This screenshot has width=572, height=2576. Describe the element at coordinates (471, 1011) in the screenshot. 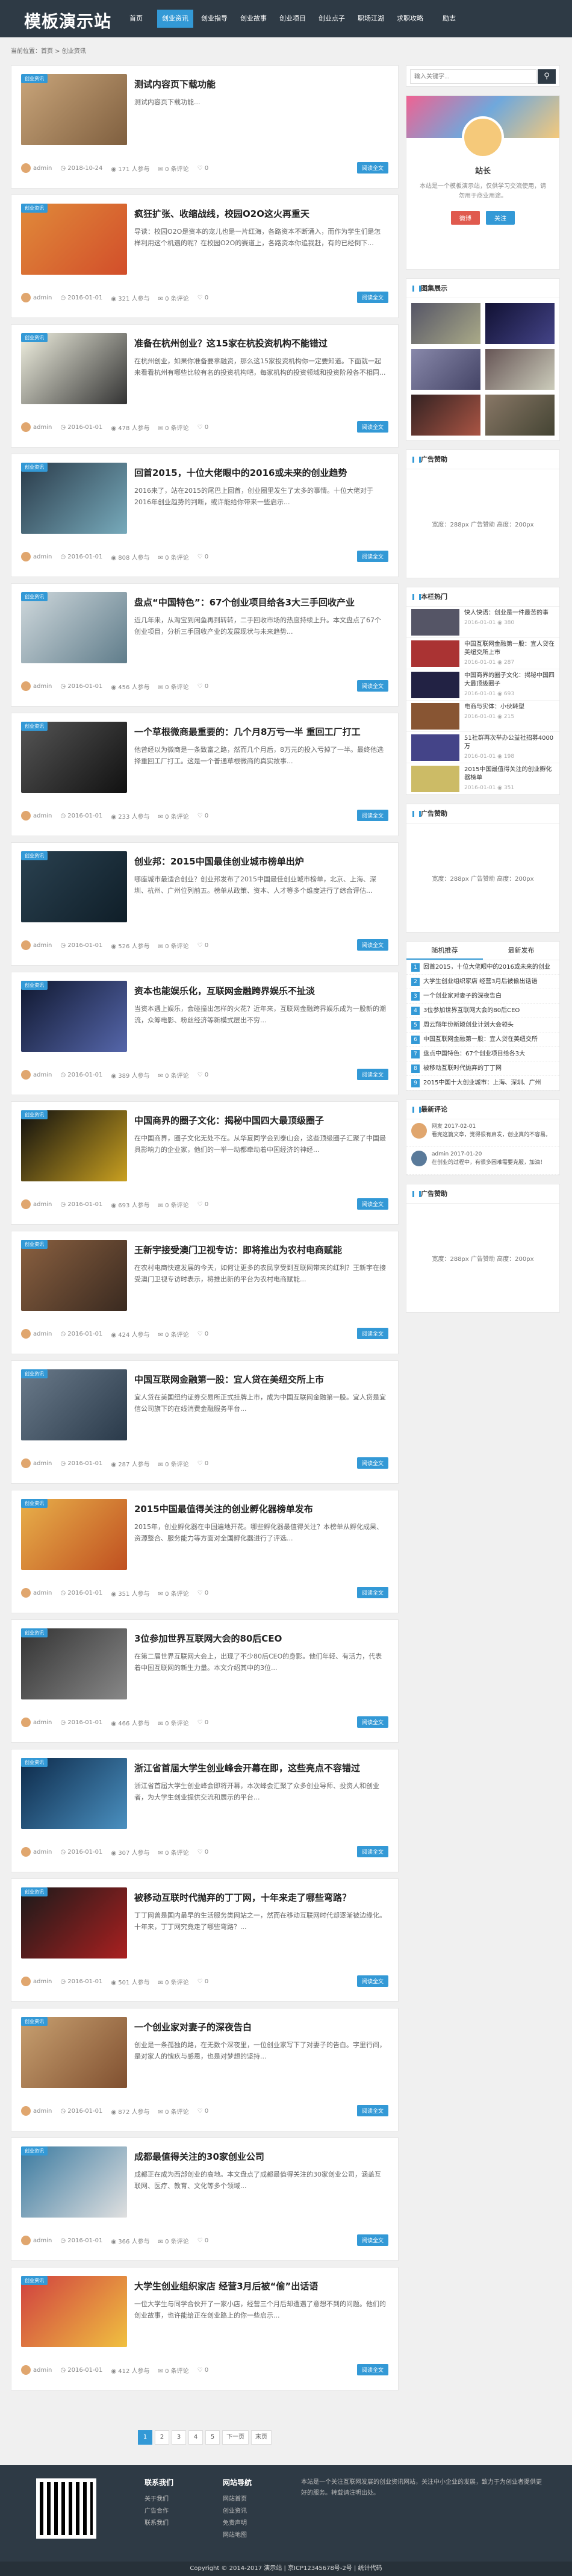

I see `rank-title: 3位参加世界互联网大会的80后CEO` at that location.